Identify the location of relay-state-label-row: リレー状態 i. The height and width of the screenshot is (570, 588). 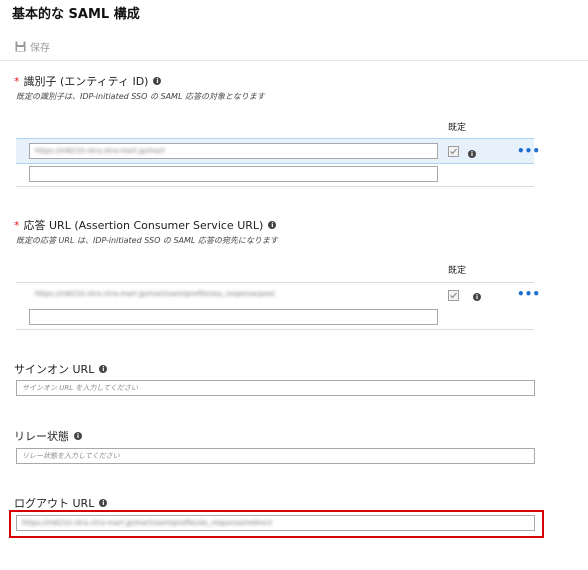
(48, 436).